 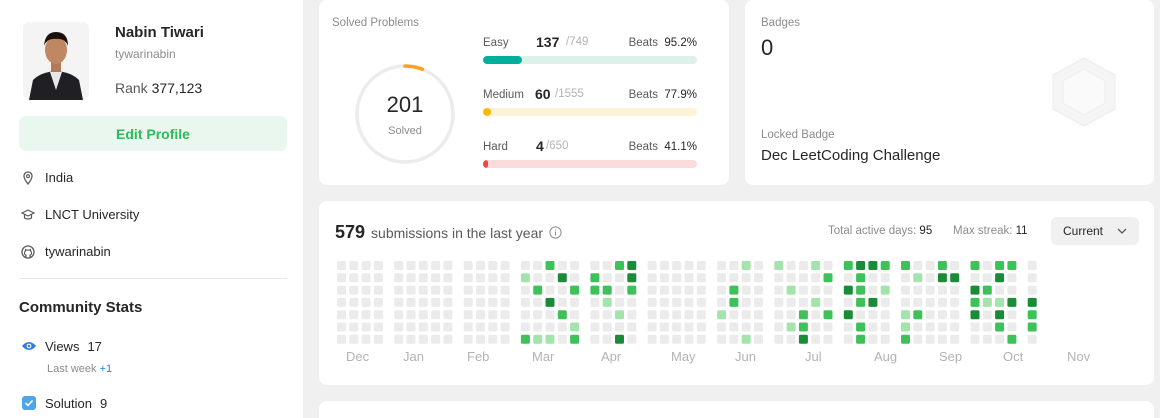 I want to click on year-select: Current, so click(x=1095, y=231).